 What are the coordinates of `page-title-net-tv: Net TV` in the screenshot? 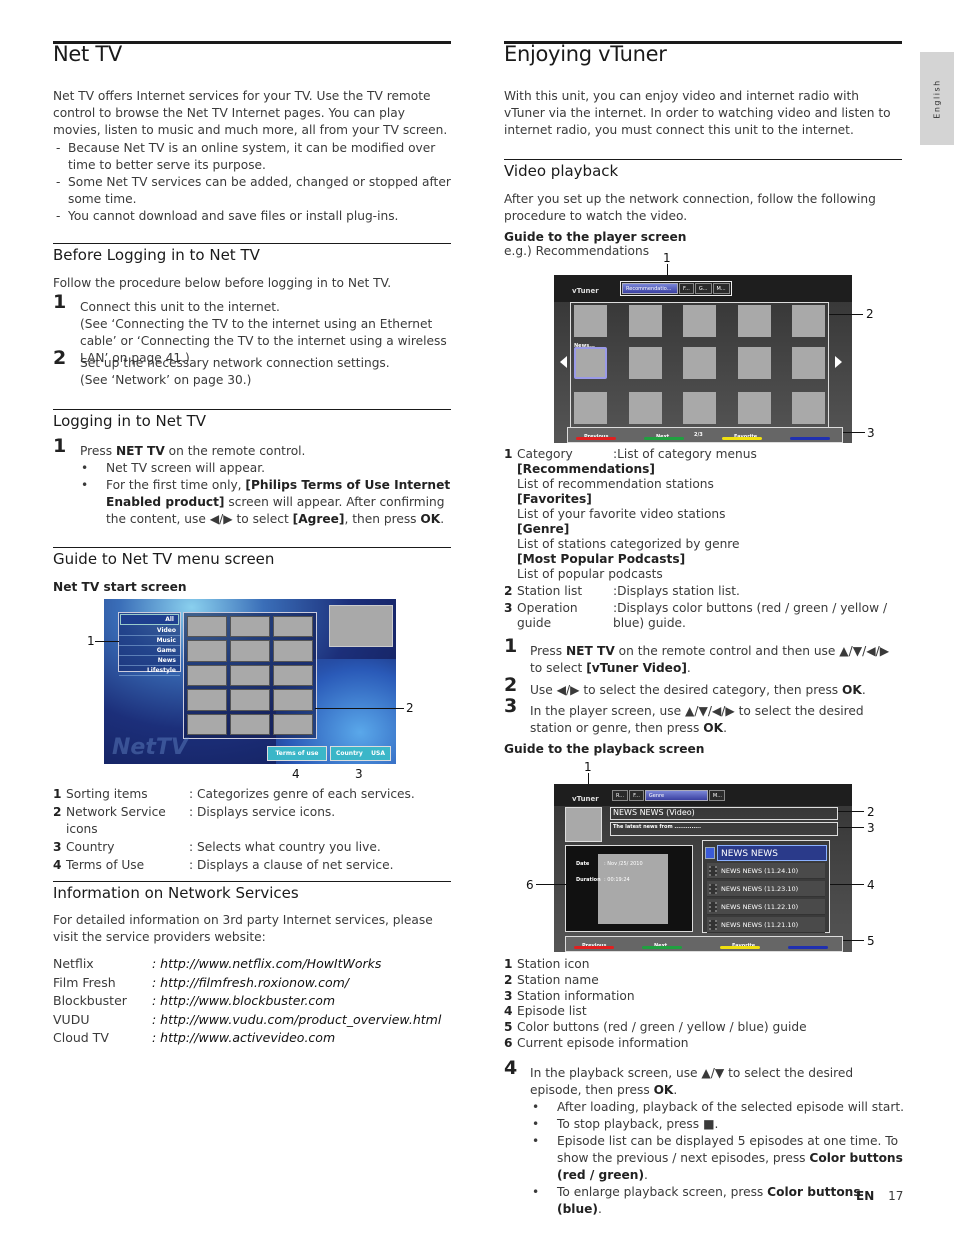 It's located at (87, 54).